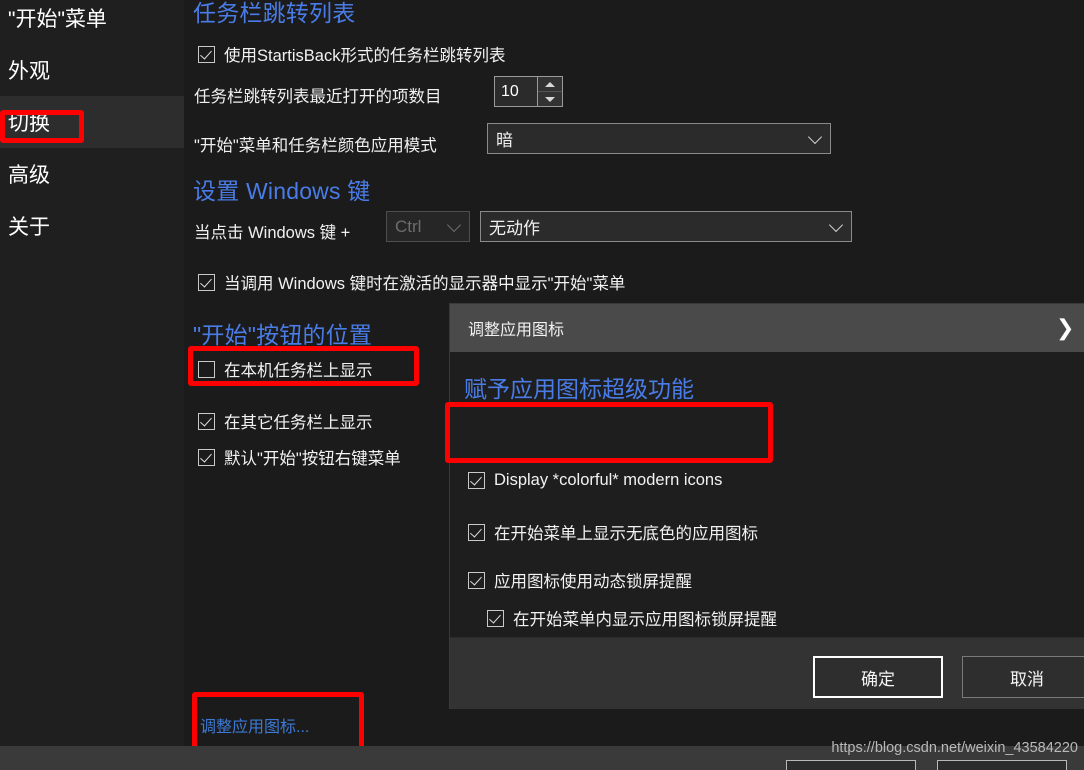  Describe the element at coordinates (1070, 328) in the screenshot. I see `close-icon: ❯` at that location.